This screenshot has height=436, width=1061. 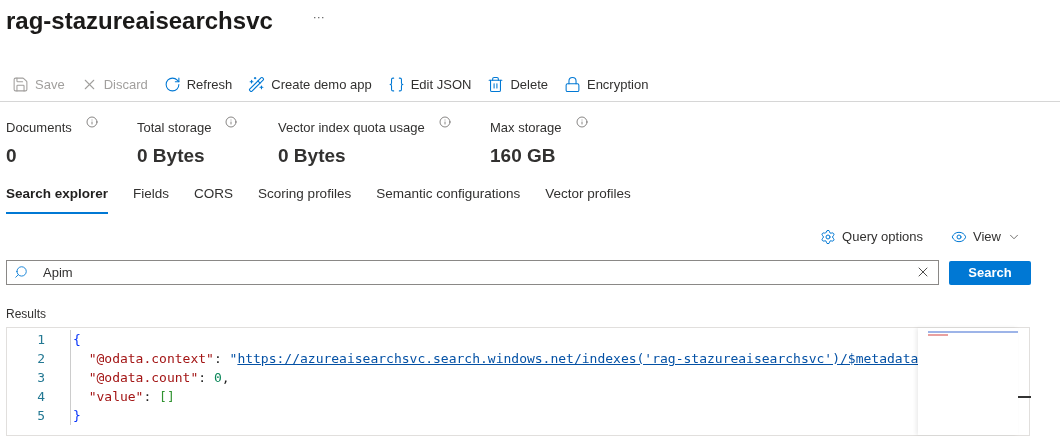 I want to click on code-line: }, so click(x=75, y=415).